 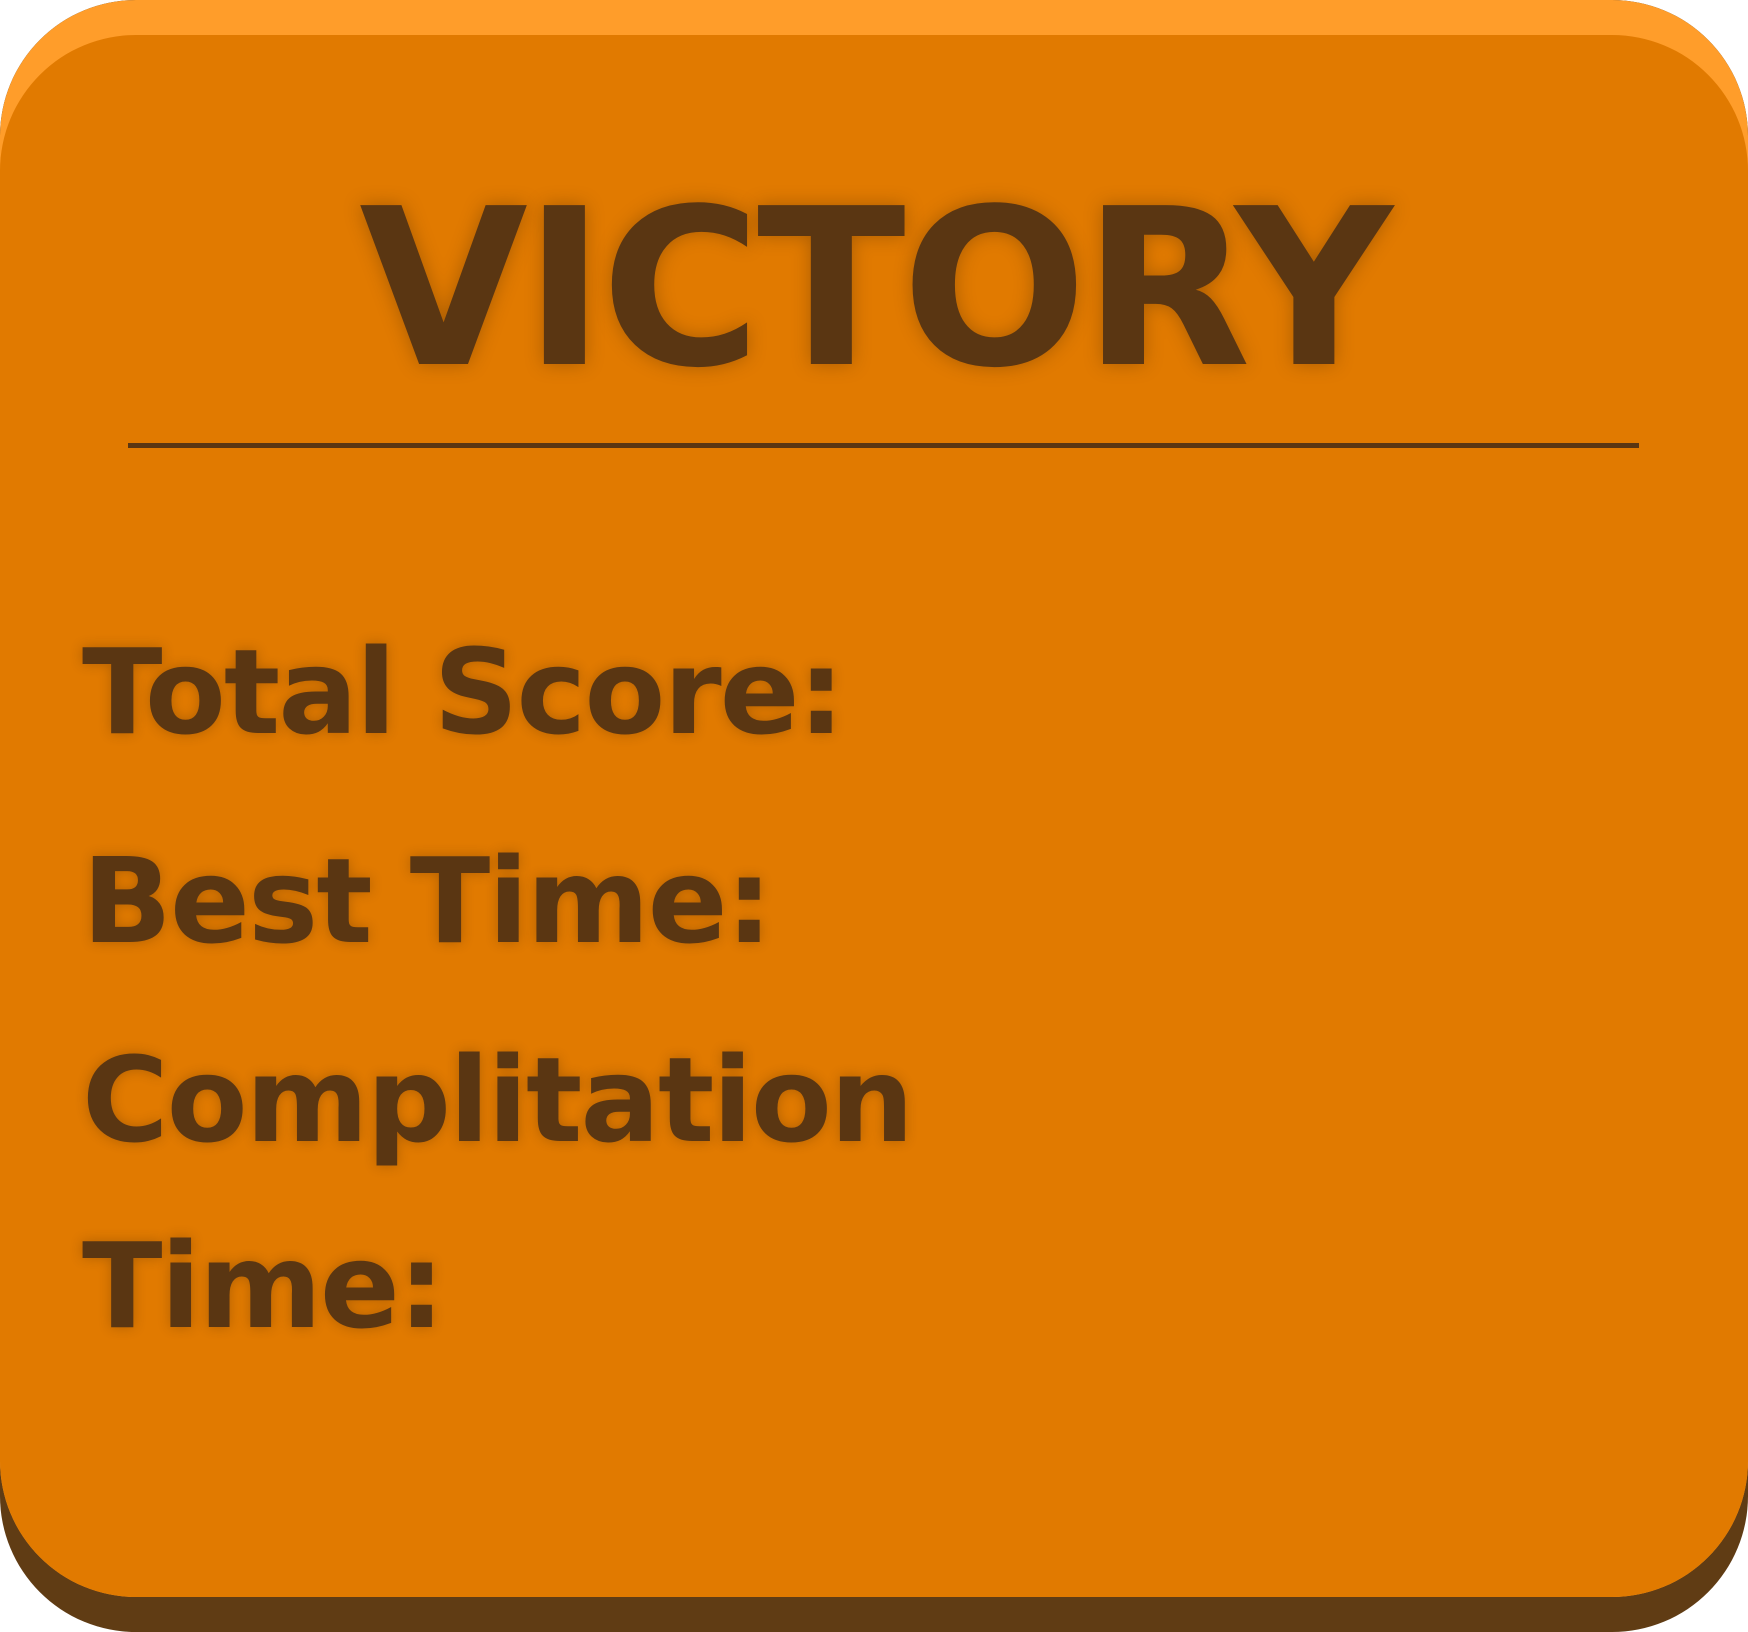 I want to click on victory-title: VICTORY, so click(x=876, y=289).